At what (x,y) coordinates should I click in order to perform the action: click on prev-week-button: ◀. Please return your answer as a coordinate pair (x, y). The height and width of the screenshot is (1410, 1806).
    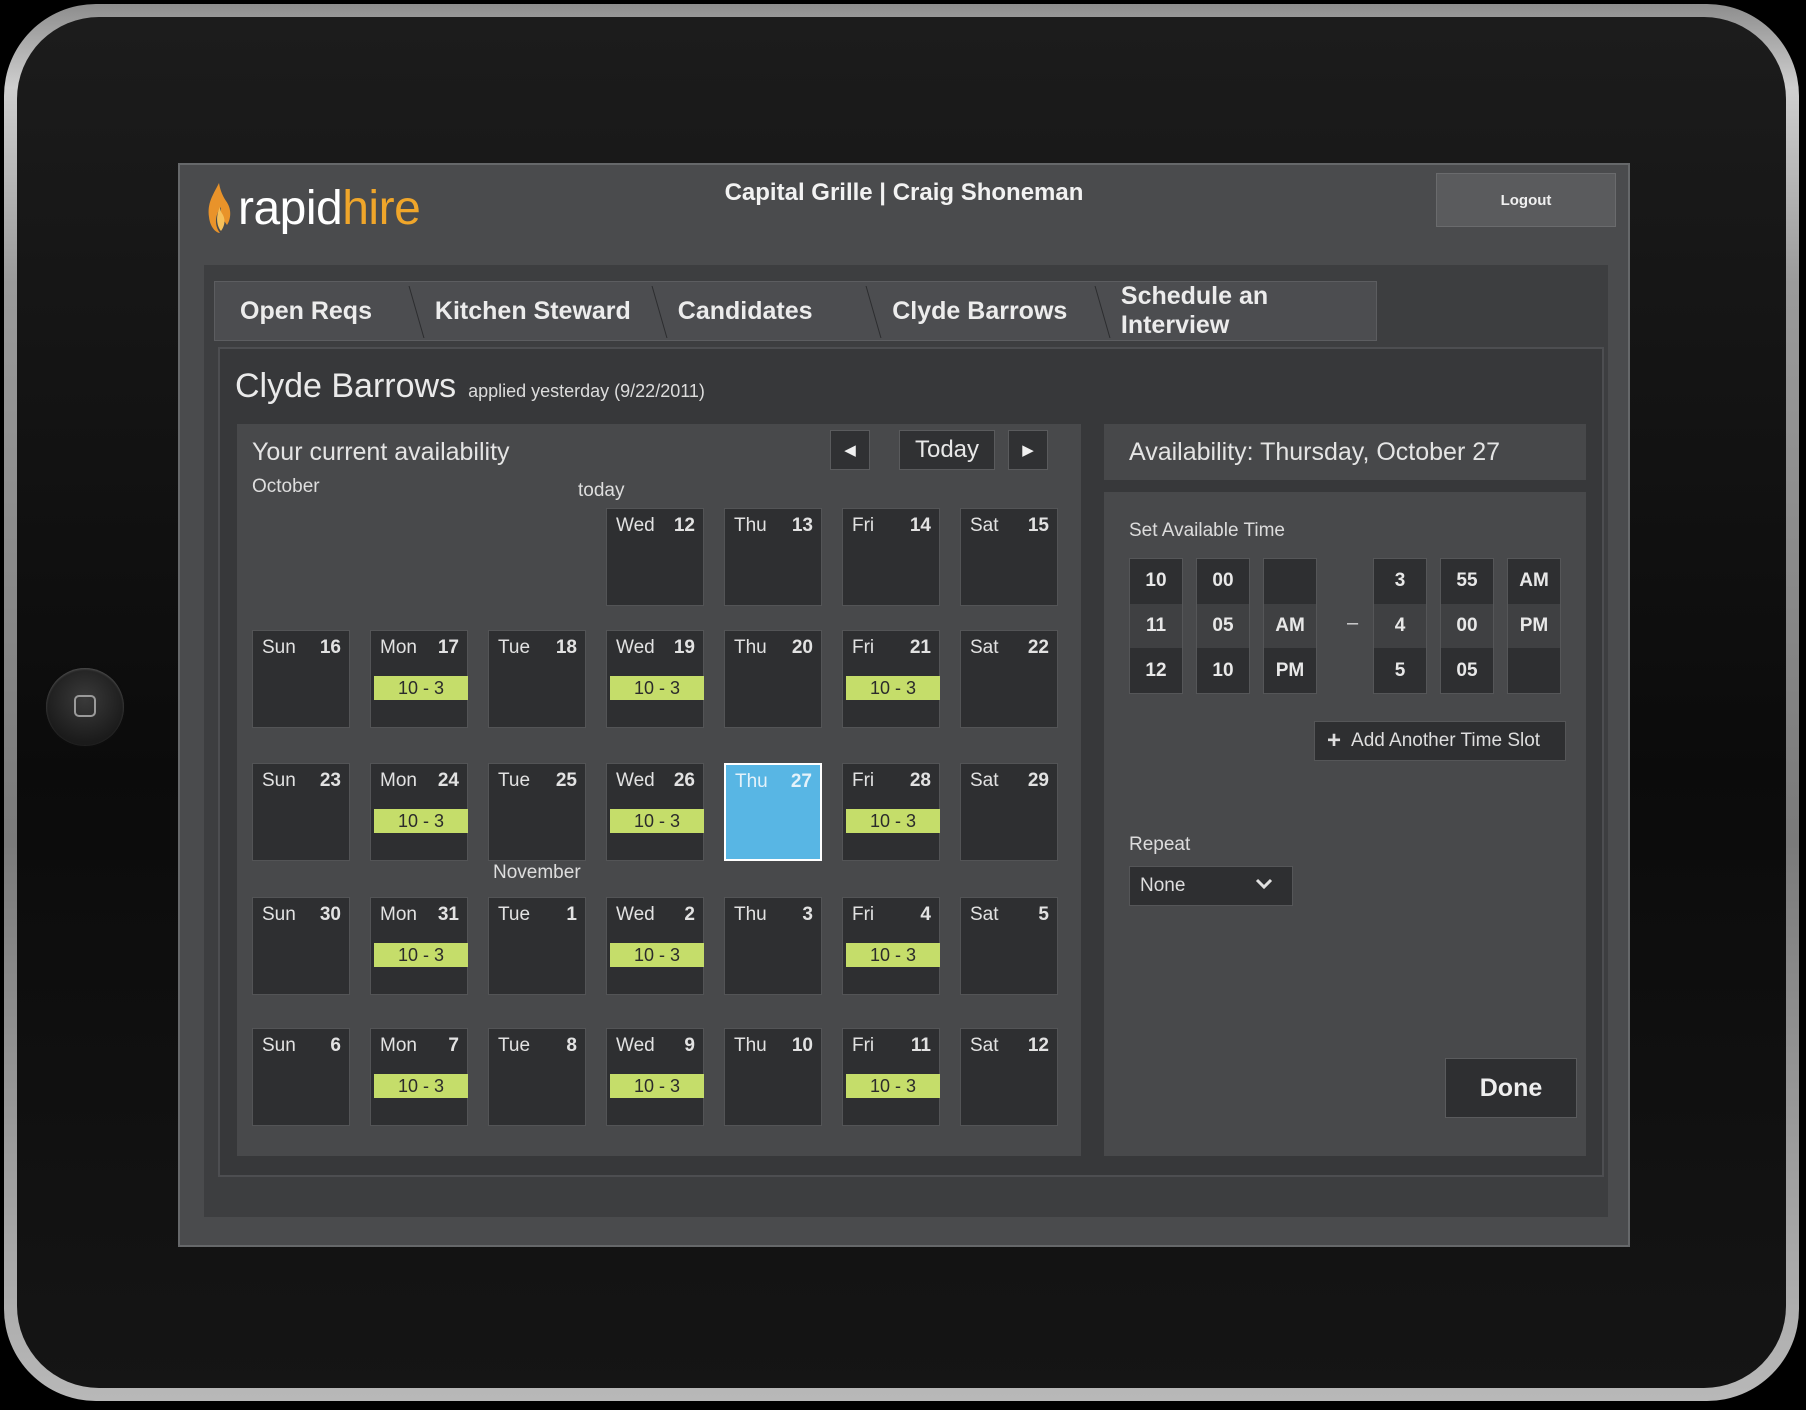
    Looking at the image, I should click on (850, 450).